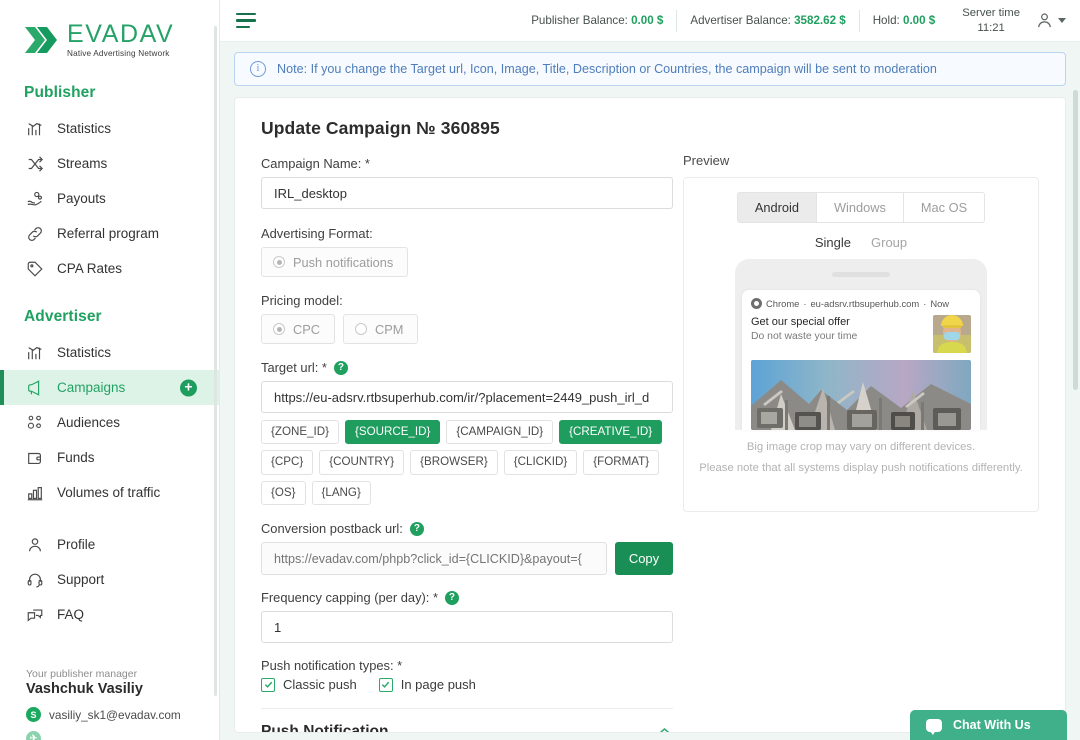  Describe the element at coordinates (467, 397) in the screenshot. I see `target-url-input` at that location.